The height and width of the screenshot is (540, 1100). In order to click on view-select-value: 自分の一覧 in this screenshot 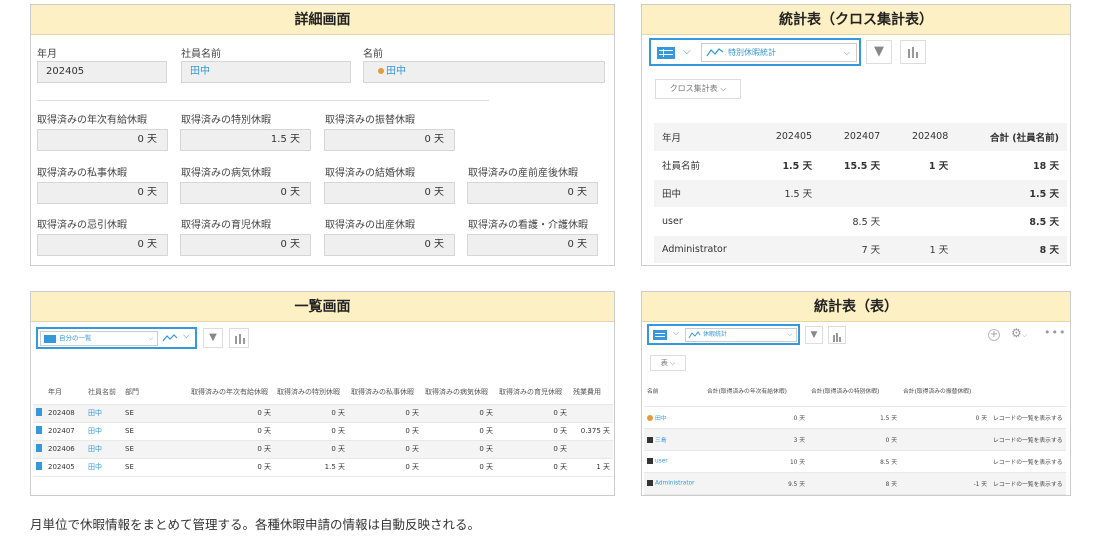, I will do `click(75, 338)`.